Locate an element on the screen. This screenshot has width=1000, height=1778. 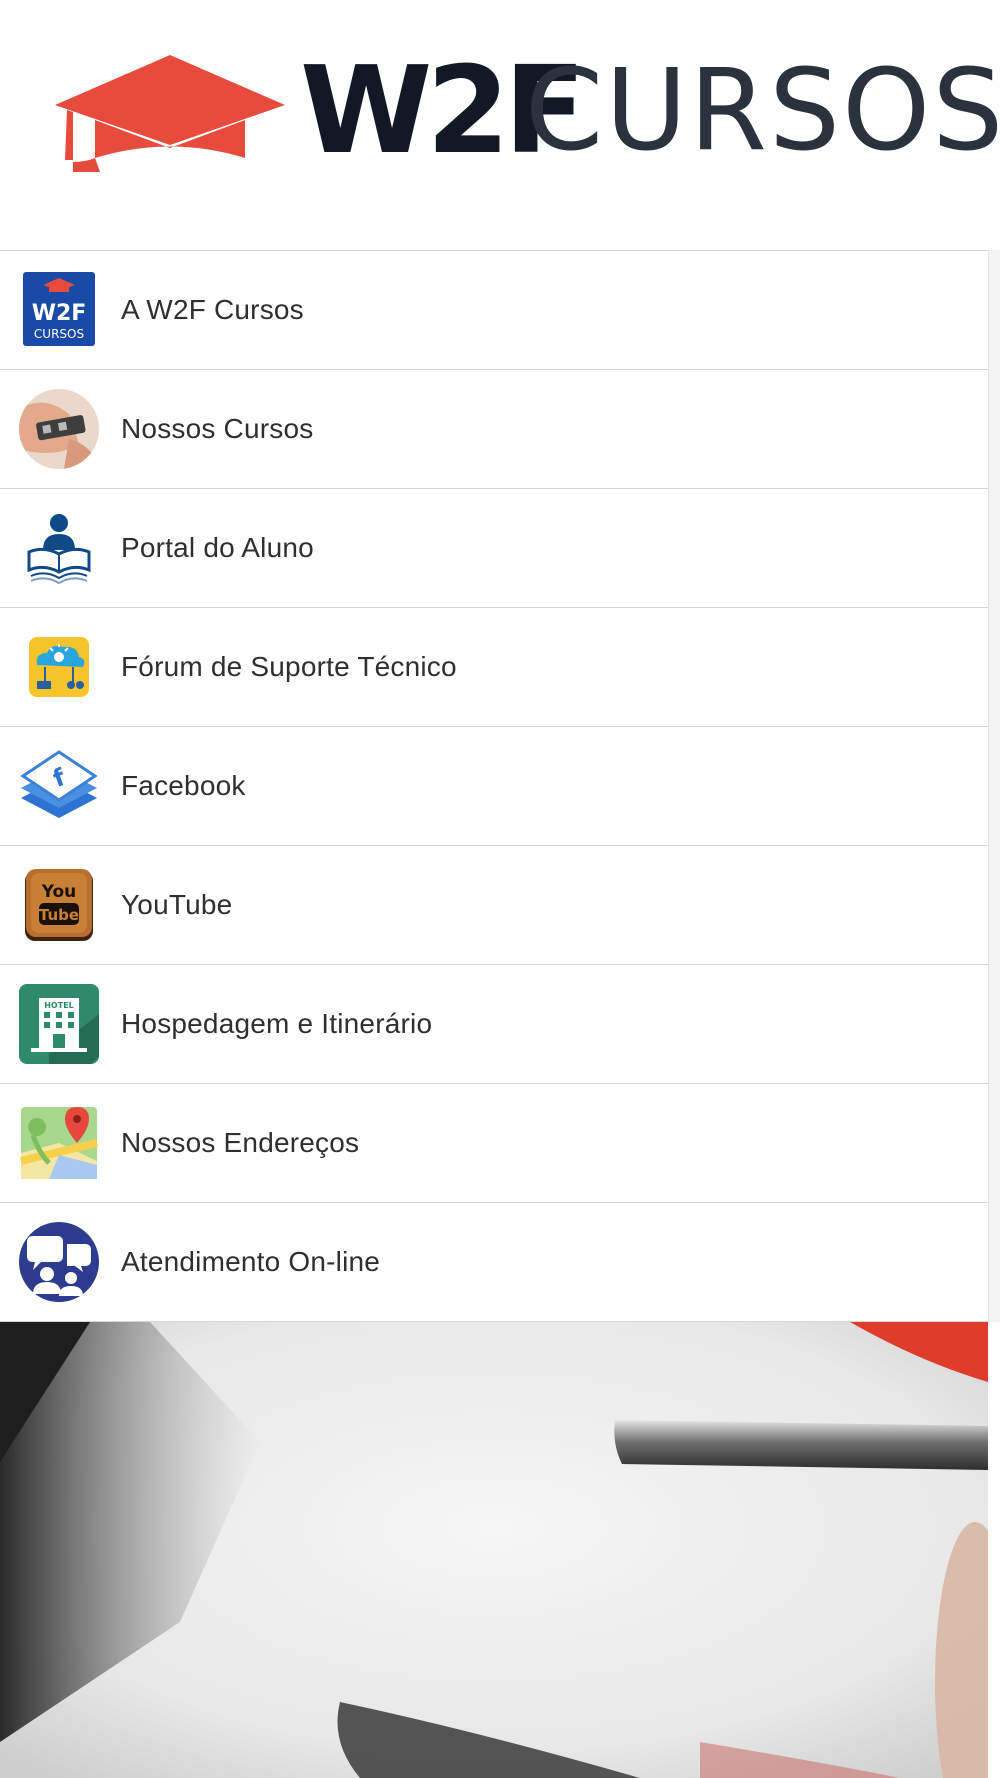
logo-brand-light: CURSOS is located at coordinates (762, 111).